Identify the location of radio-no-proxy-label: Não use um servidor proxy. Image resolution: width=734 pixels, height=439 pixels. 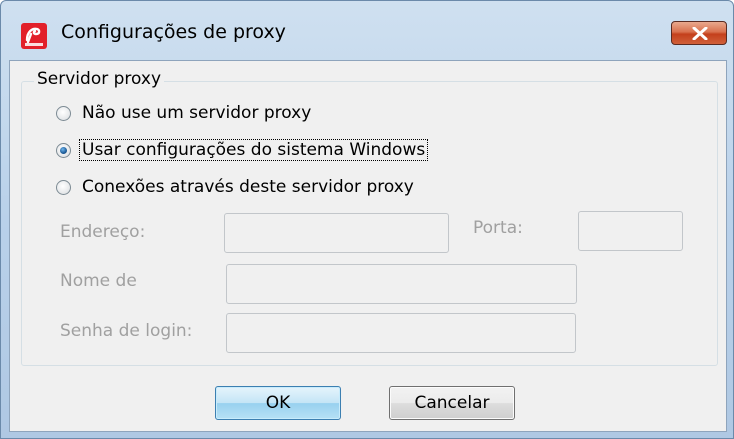
(197, 113).